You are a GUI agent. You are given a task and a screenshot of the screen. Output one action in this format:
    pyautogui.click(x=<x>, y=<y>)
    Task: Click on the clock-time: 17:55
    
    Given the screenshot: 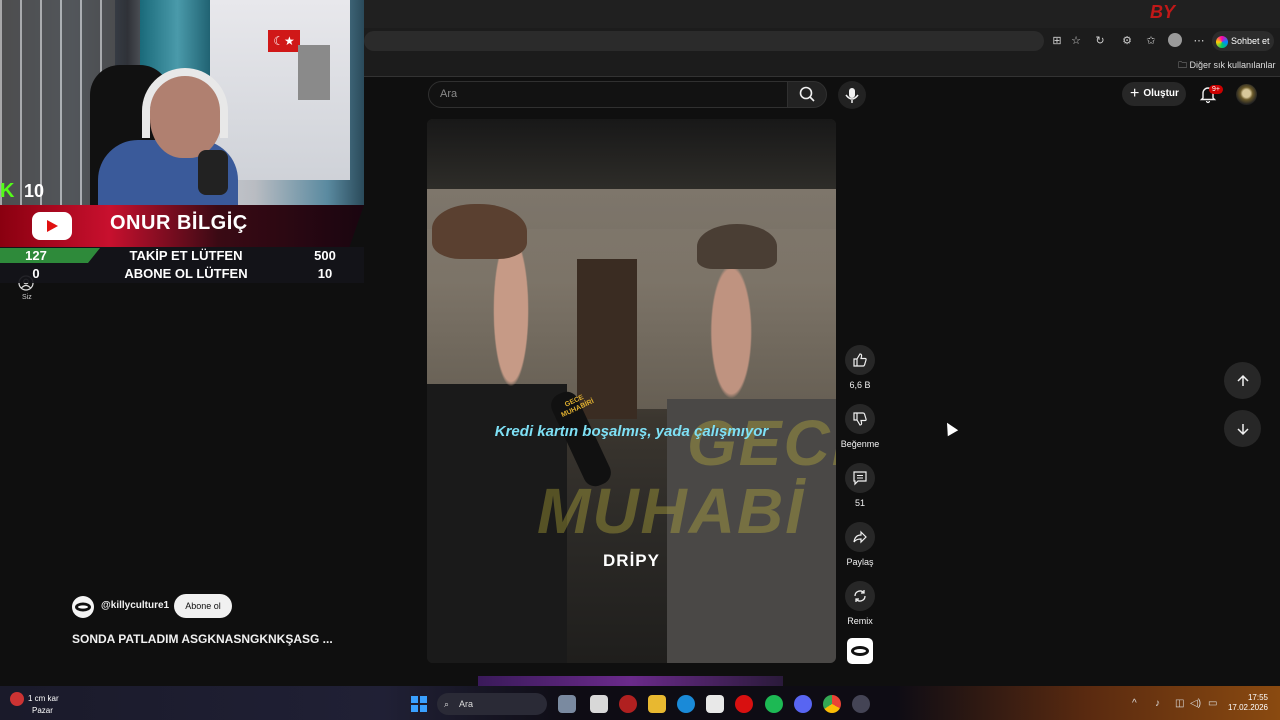 What is the action you would take?
    pyautogui.click(x=1257, y=697)
    